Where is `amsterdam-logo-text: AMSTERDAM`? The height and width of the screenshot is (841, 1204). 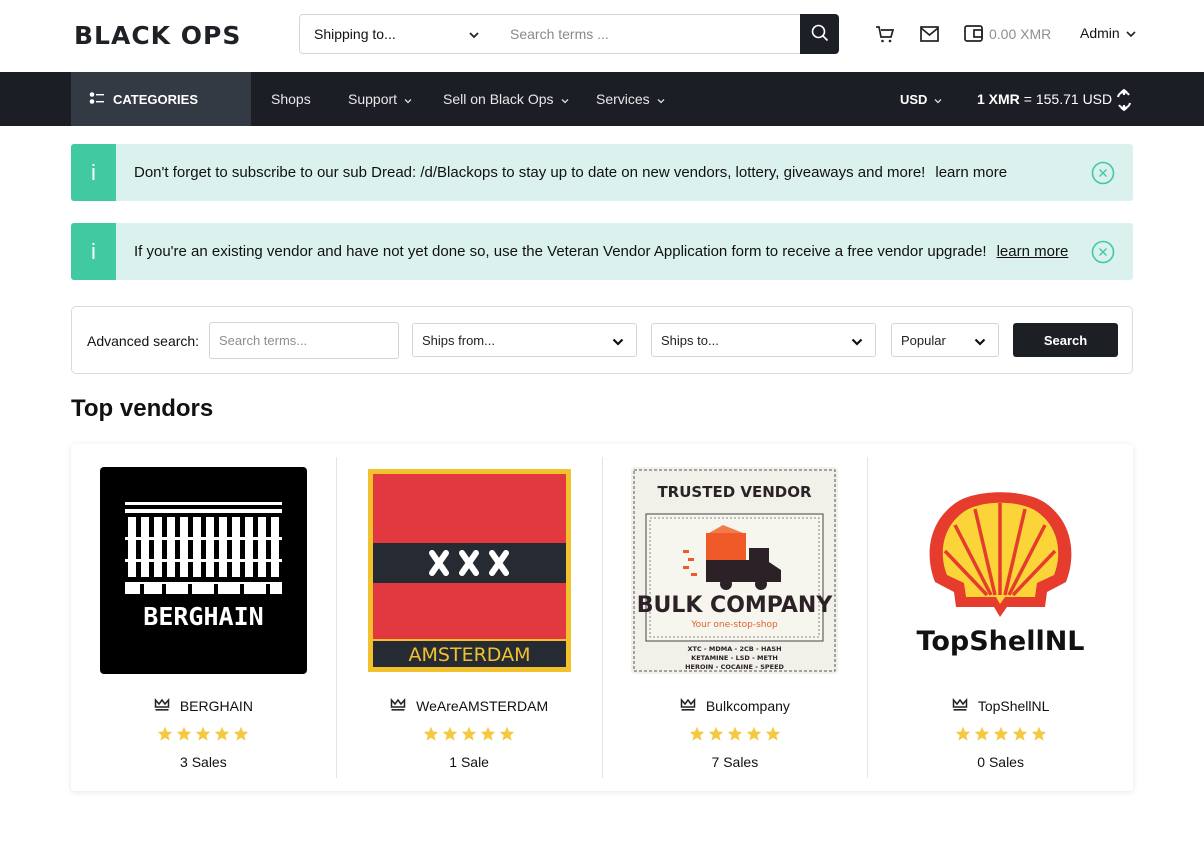 amsterdam-logo-text: AMSTERDAM is located at coordinates (469, 655).